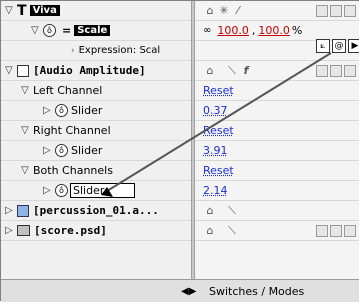 The height and width of the screenshot is (302, 359). What do you see at coordinates (215, 190) in the screenshot?
I see `slider-value: 2.14` at bounding box center [215, 190].